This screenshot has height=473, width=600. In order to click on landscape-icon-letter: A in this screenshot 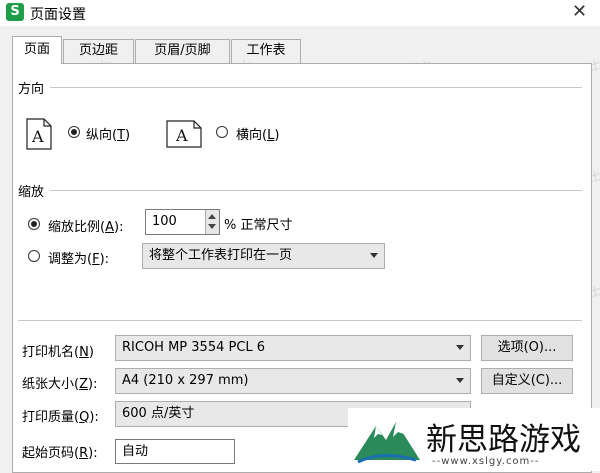, I will do `click(181, 135)`.